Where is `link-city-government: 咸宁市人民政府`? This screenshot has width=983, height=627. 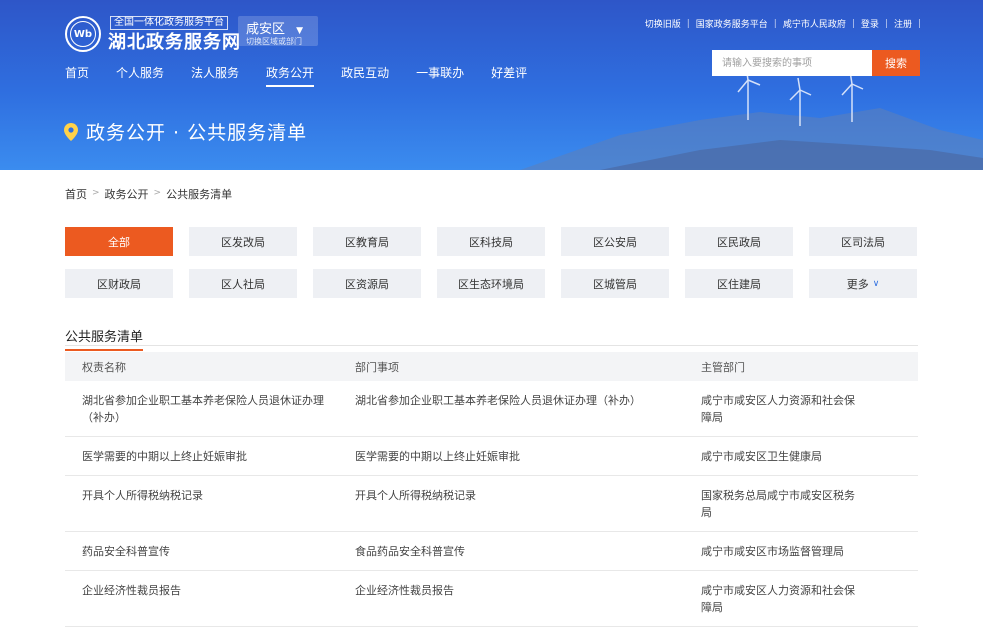
link-city-government: 咸宁市人民政府 is located at coordinates (814, 23).